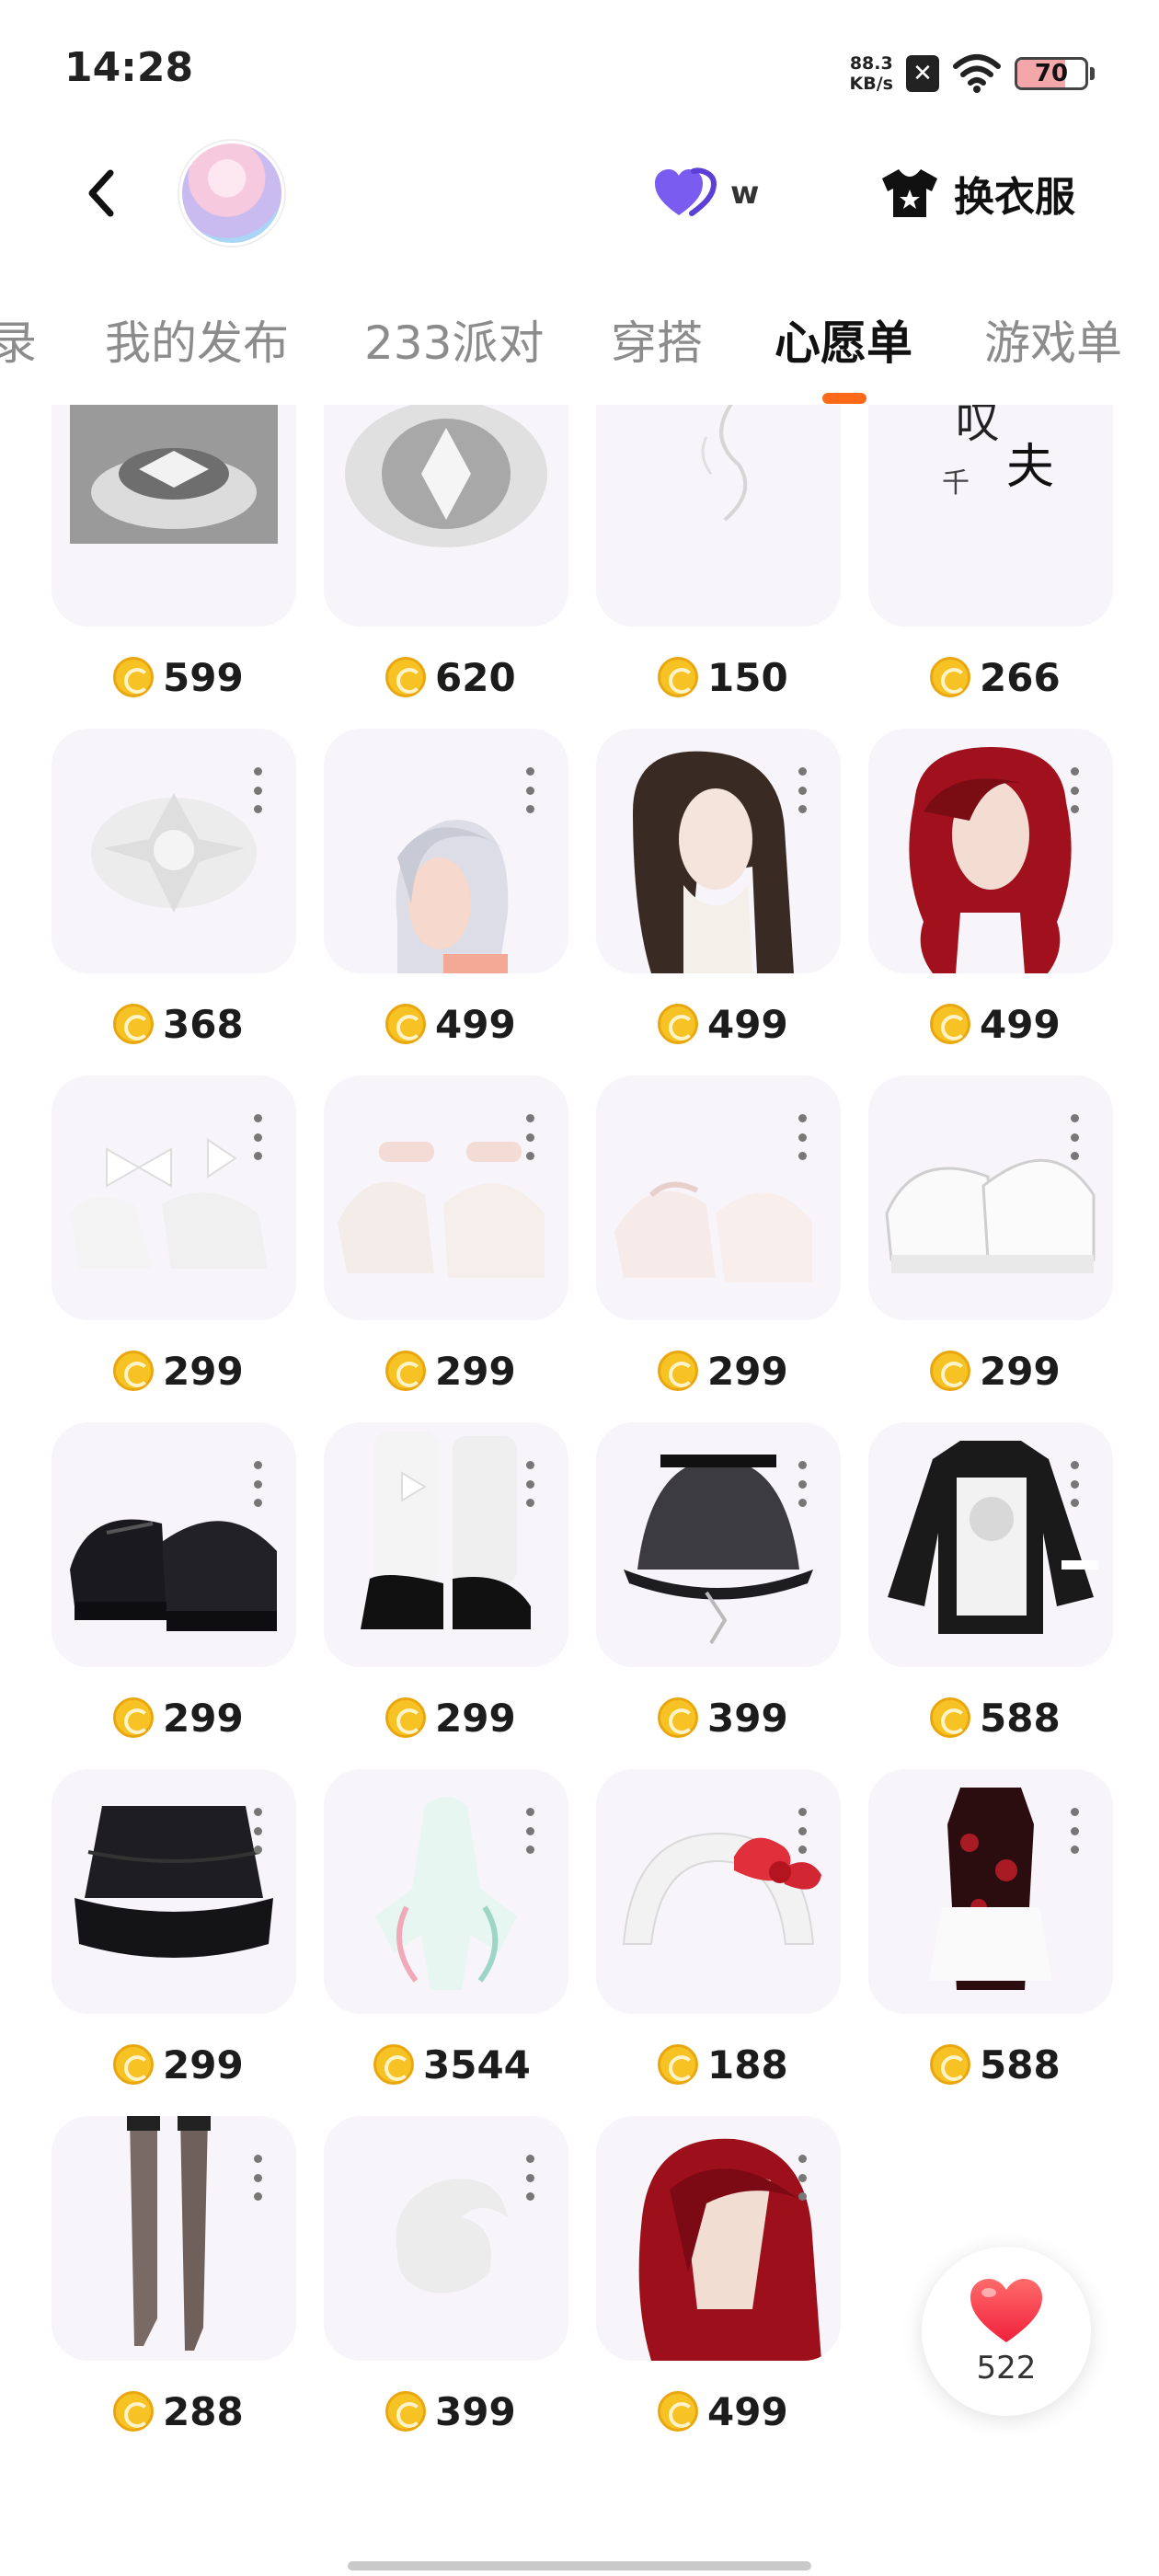 The width and height of the screenshot is (1159, 2576). I want to click on white-ornament-item-icon, so click(174, 853).